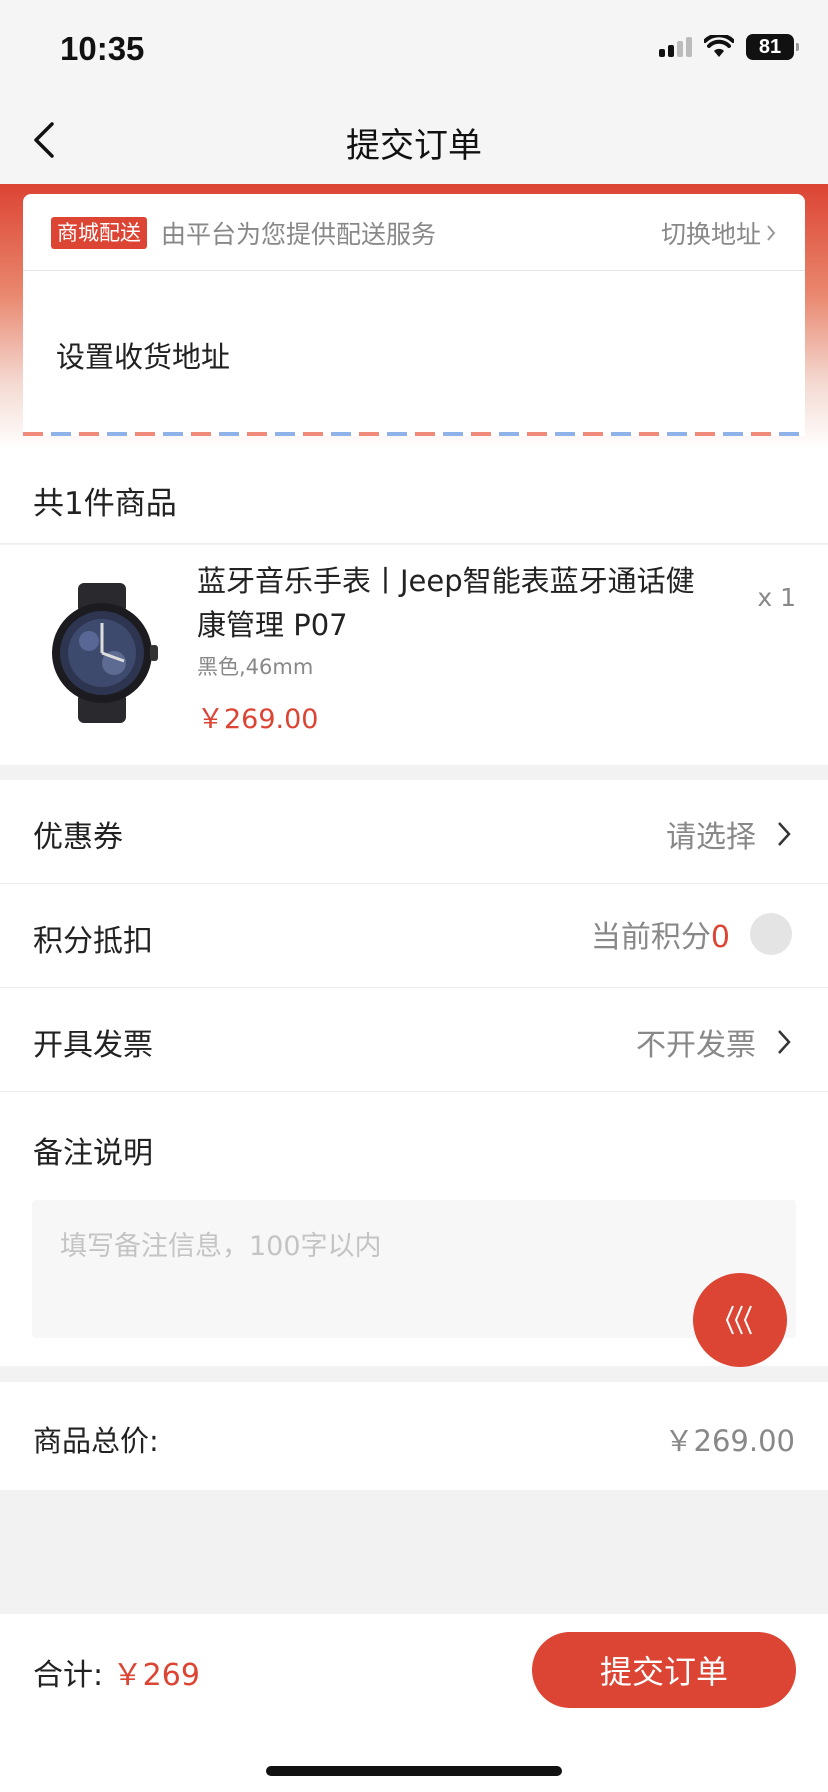  I want to click on switch-address-link: 切换地址, so click(719, 233).